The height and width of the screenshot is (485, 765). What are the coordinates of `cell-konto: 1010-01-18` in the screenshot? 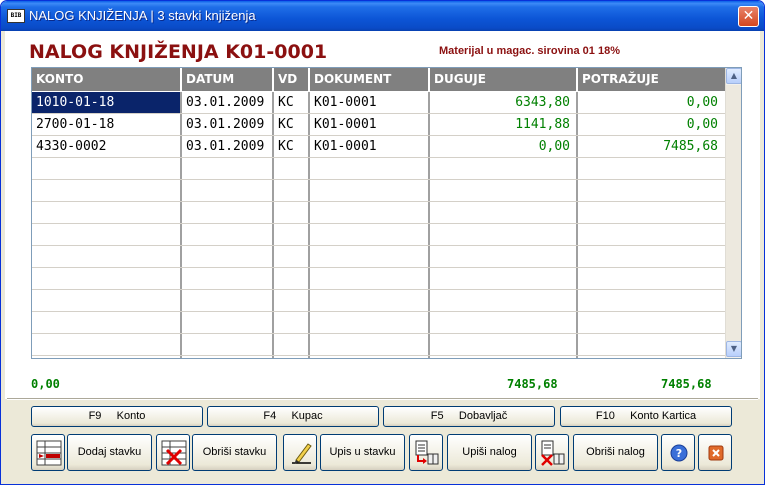 It's located at (106, 102).